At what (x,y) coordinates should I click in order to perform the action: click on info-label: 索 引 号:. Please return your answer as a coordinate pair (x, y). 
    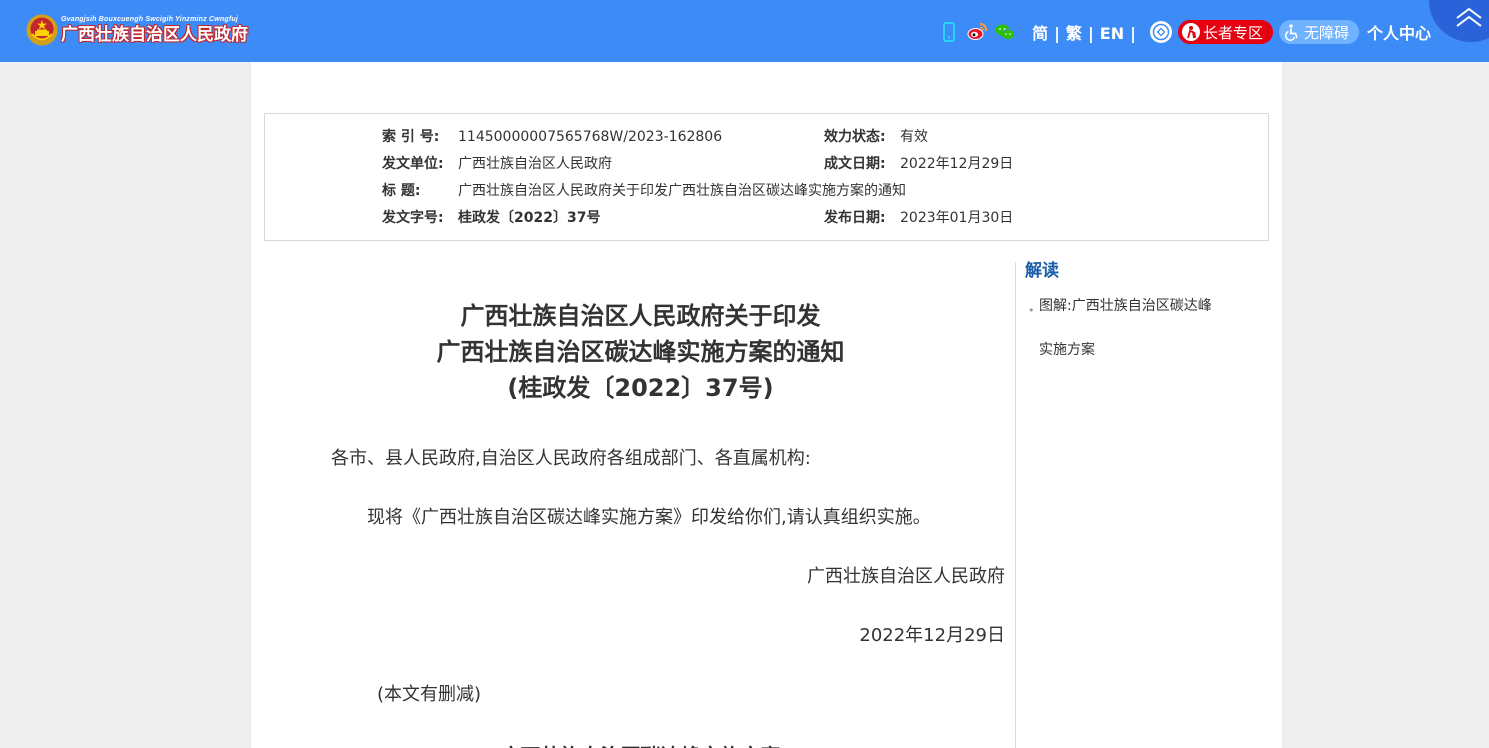
    Looking at the image, I should click on (411, 137).